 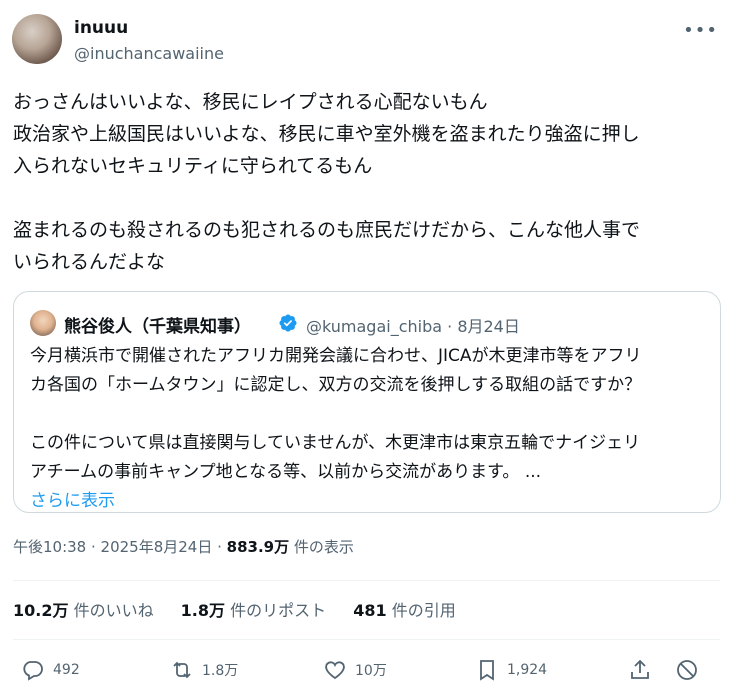 I want to click on post-line: おっさんはいいよな、移民にレイプされる心配ないもん, so click(x=250, y=102).